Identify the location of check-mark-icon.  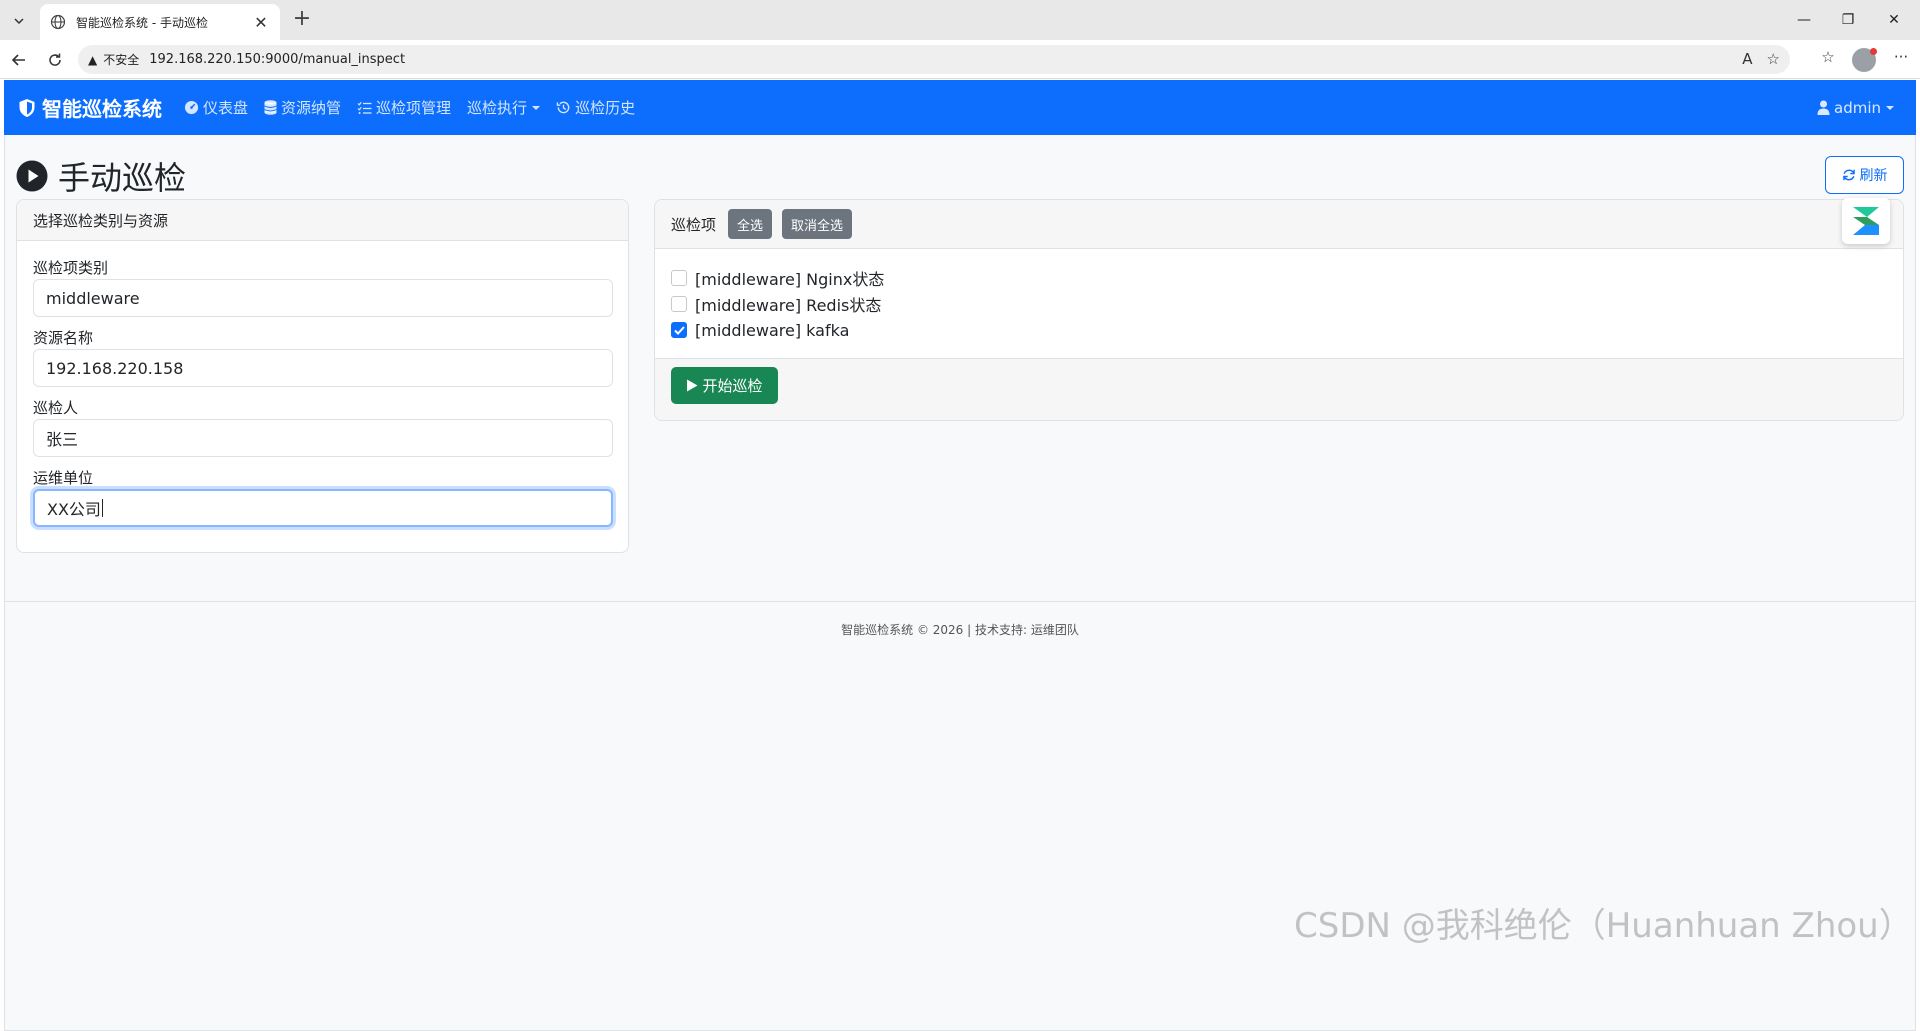
(679, 330).